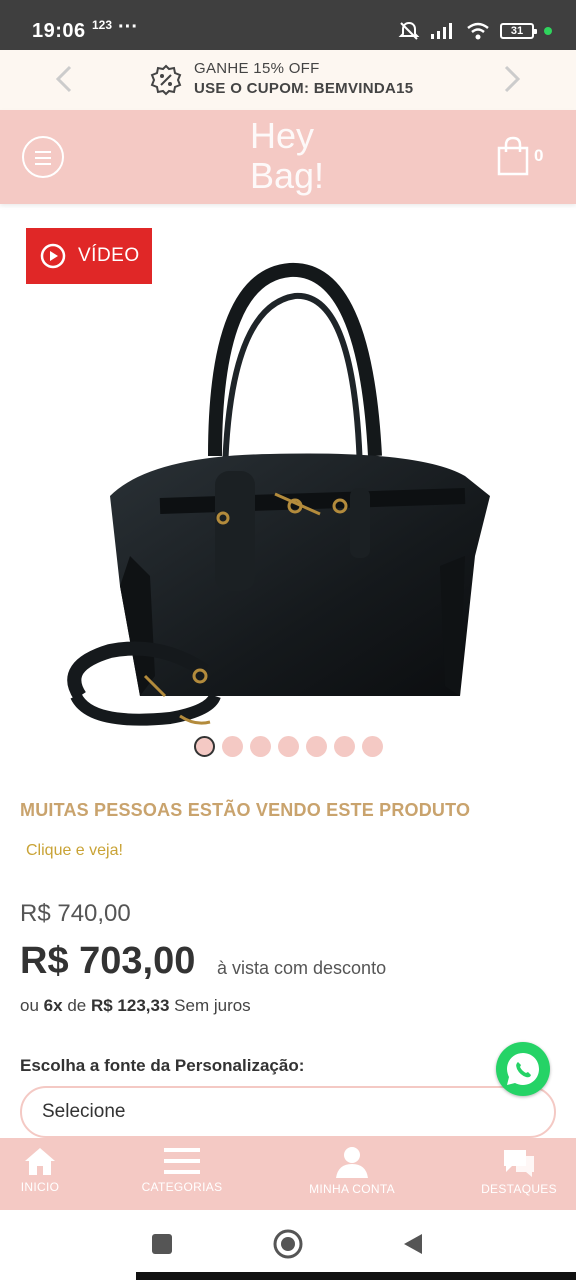  I want to click on nav-account-label: MINHA CONTA, so click(352, 1189).